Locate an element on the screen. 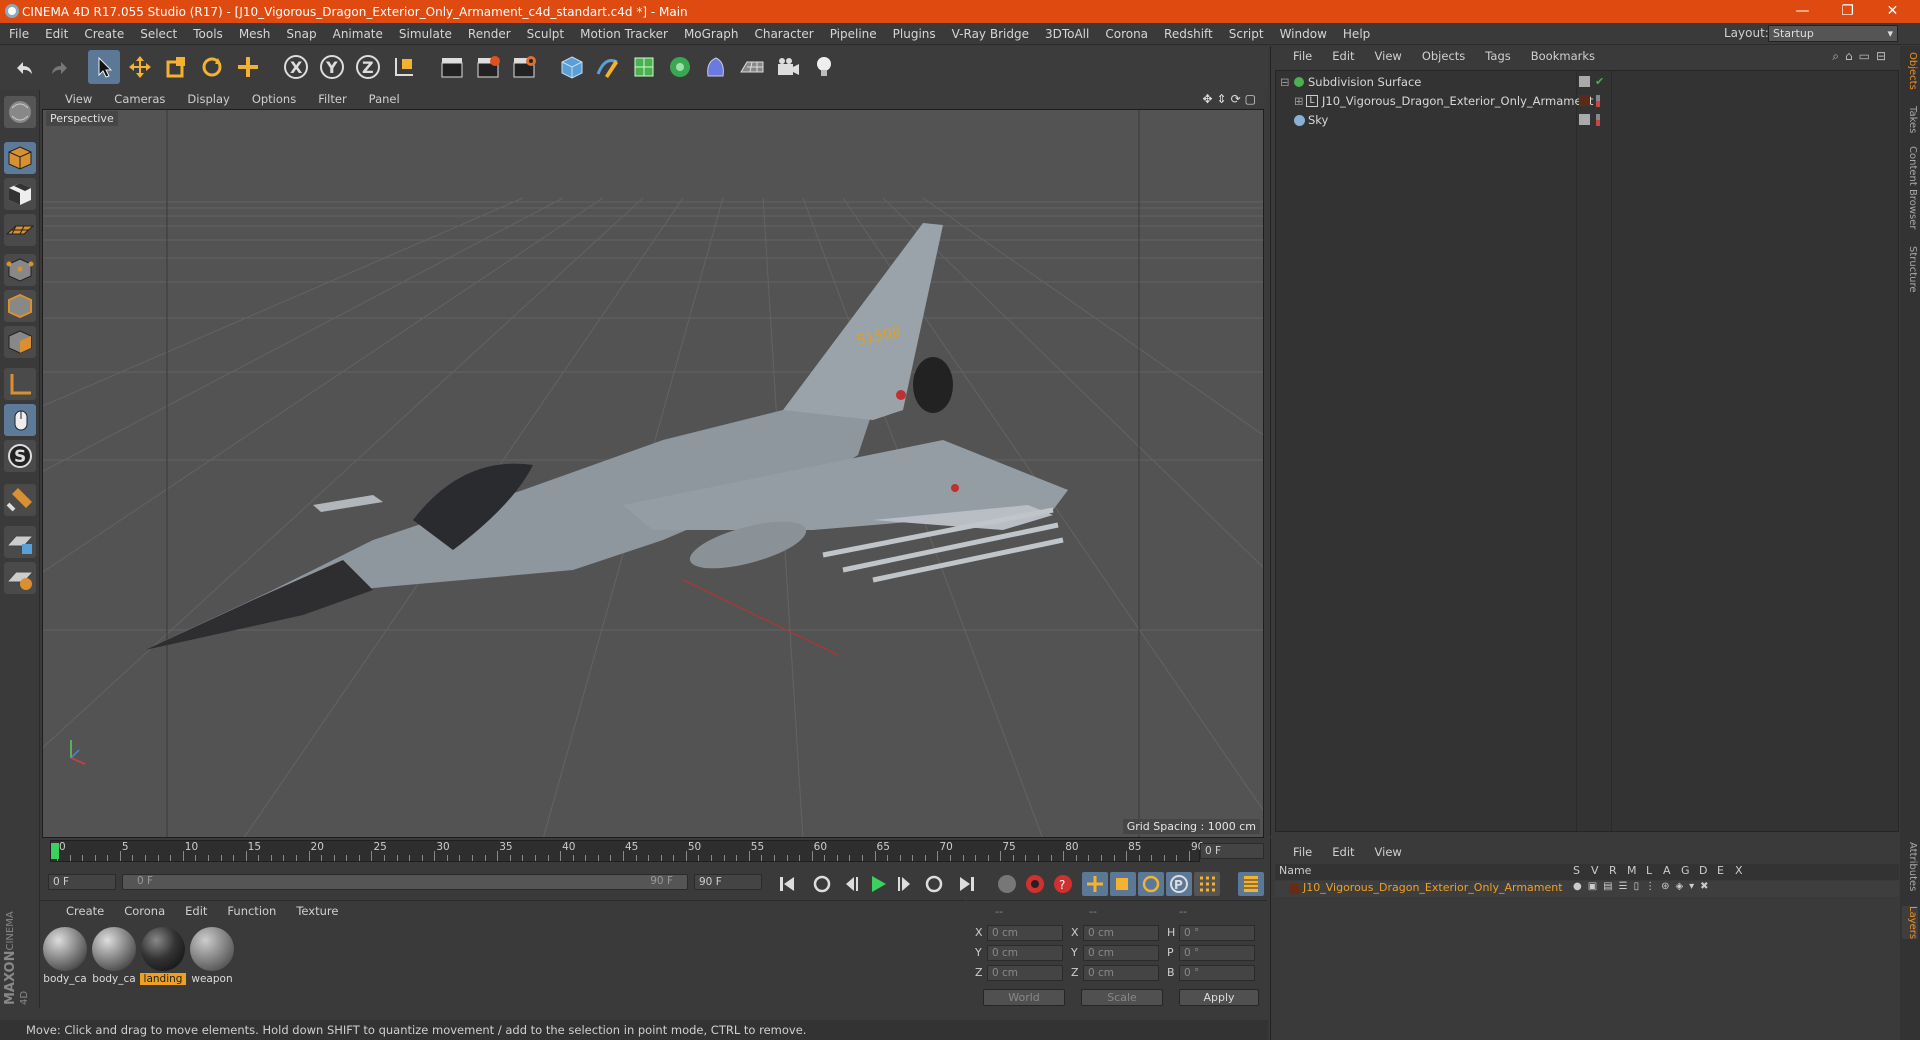  size-x-field: 0 cm is located at coordinates (1121, 933).